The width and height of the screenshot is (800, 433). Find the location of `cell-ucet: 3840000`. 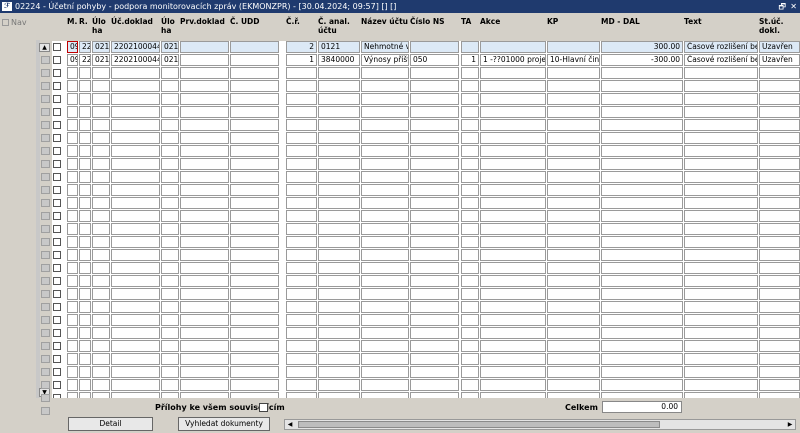

cell-ucet: 3840000 is located at coordinates (339, 60).